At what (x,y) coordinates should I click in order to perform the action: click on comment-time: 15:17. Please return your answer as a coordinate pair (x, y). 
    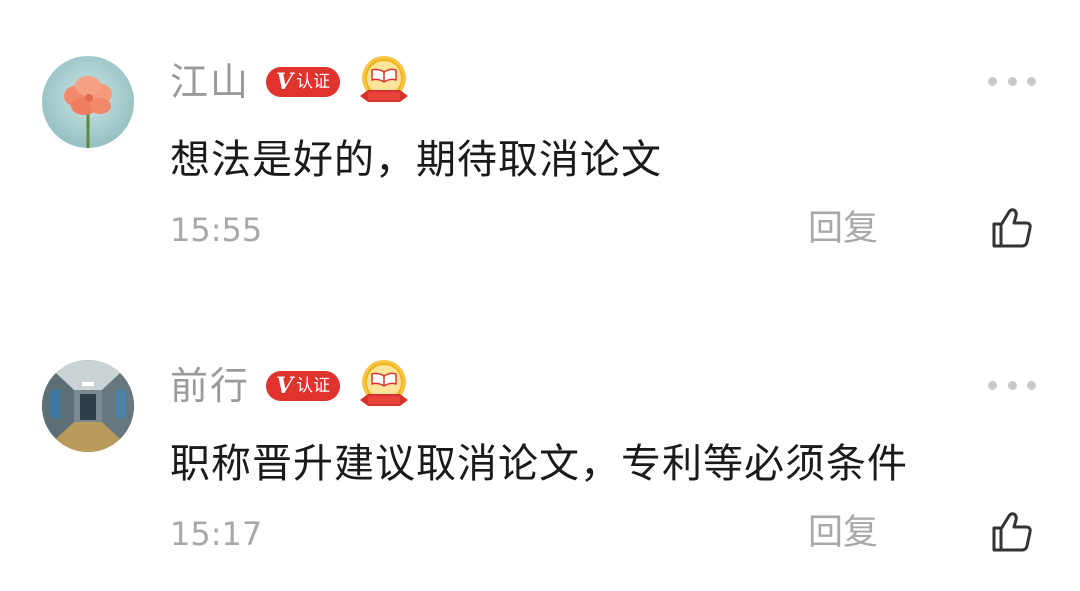
    Looking at the image, I should click on (216, 534).